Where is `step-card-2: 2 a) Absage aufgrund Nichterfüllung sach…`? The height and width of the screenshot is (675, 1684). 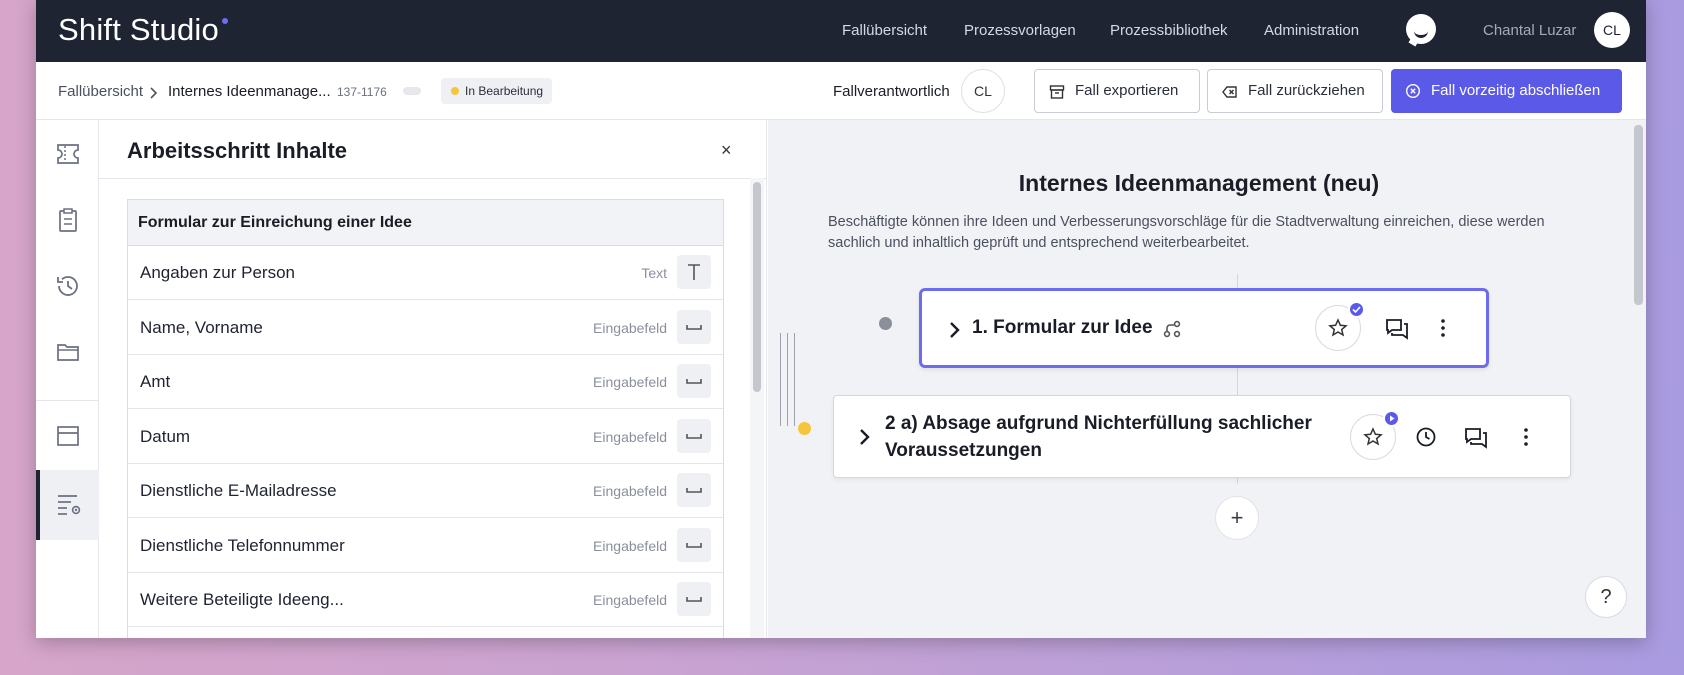 step-card-2: 2 a) Absage aufgrund Nichterfüllung sach… is located at coordinates (1202, 436).